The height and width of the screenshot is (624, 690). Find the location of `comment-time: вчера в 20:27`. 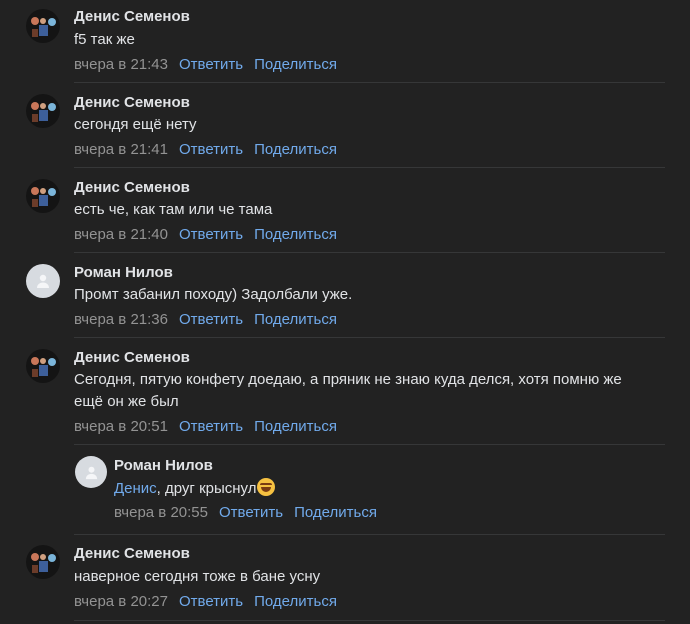

comment-time: вчера в 20:27 is located at coordinates (121, 601).